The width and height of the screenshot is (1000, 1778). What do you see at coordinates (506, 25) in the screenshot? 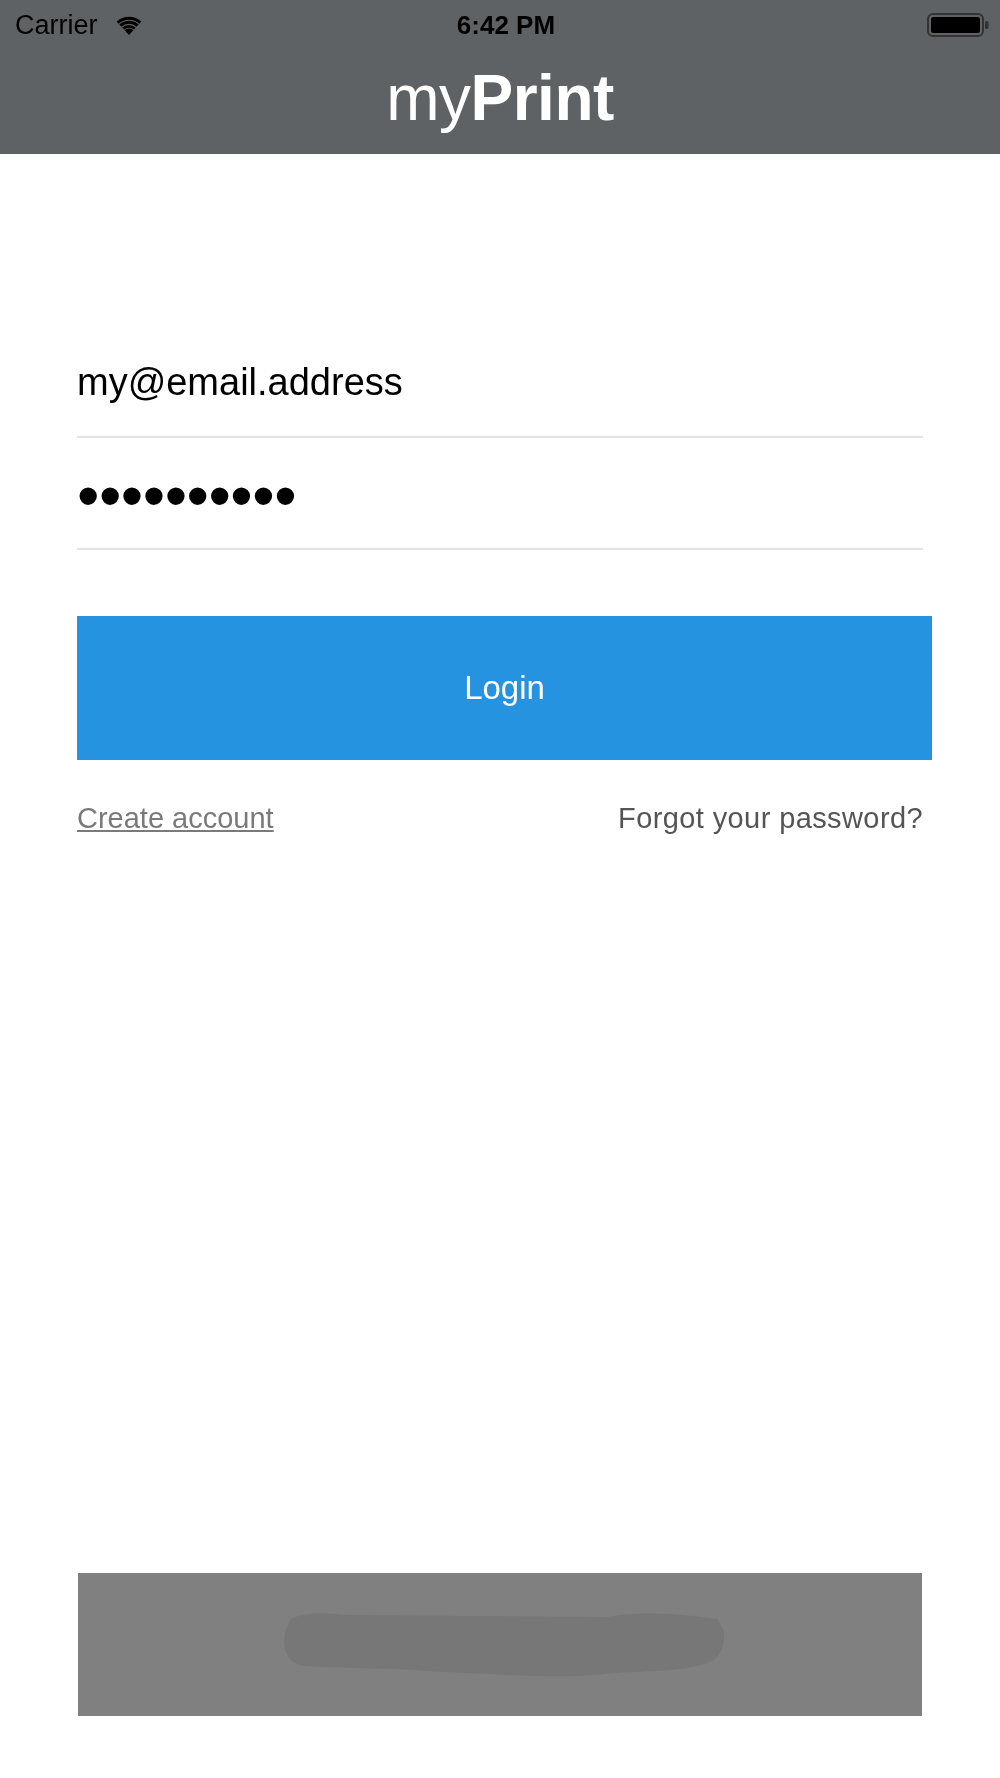
I see `clock-time: 6:42 PM` at bounding box center [506, 25].